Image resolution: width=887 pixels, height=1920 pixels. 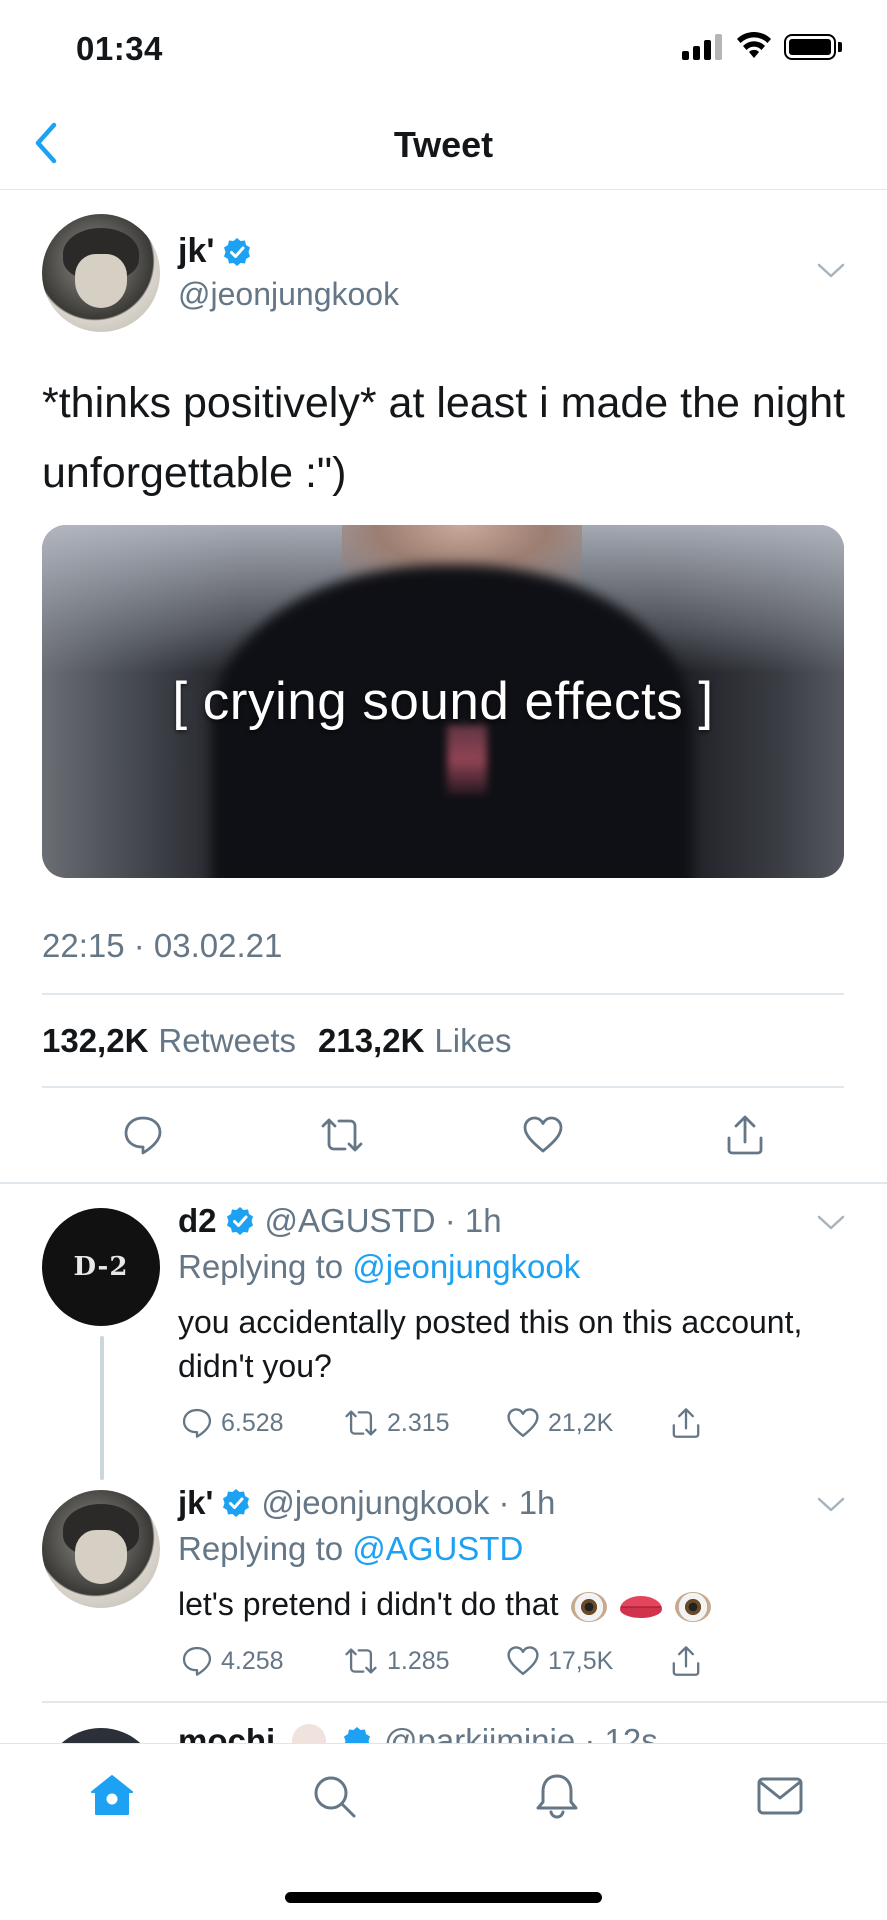 I want to click on like-button: 21,2K, so click(x=559, y=1423).